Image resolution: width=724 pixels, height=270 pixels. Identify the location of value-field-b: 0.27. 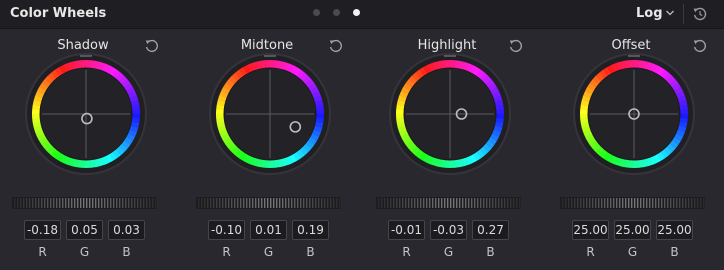
(490, 230).